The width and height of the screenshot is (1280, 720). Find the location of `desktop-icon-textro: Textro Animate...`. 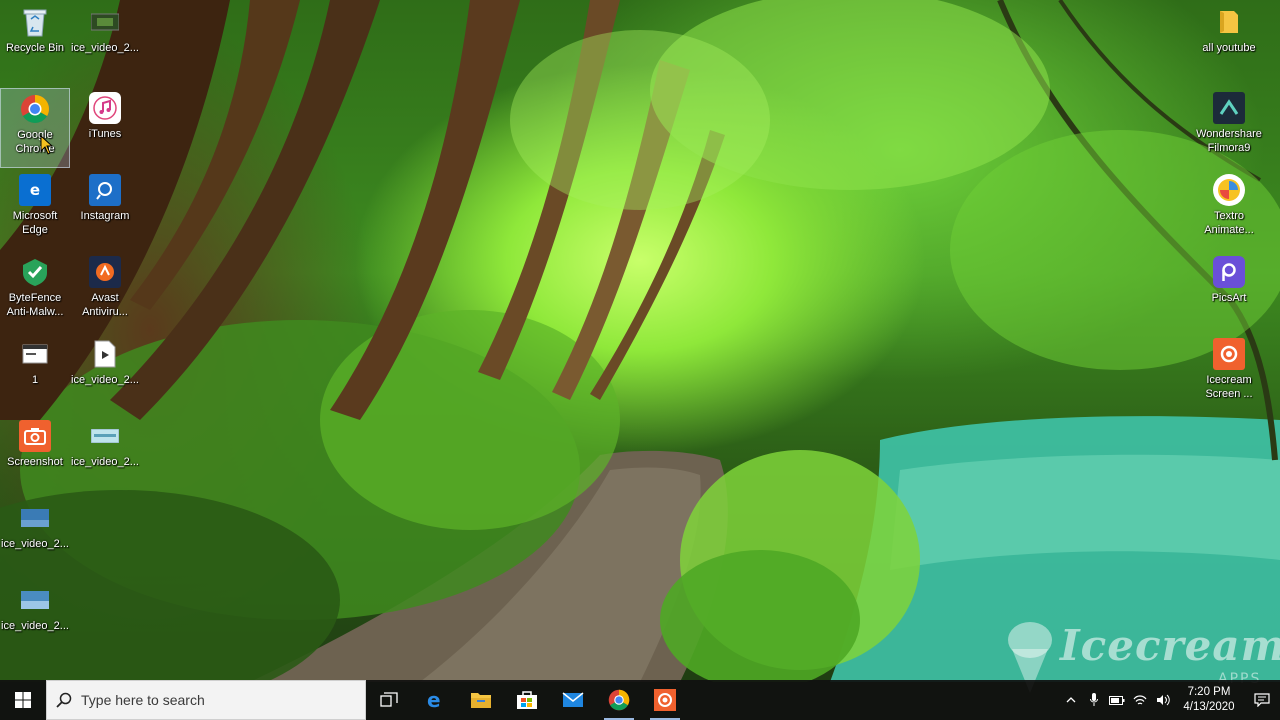

desktop-icon-textro: Textro Animate... is located at coordinates (1229, 210).